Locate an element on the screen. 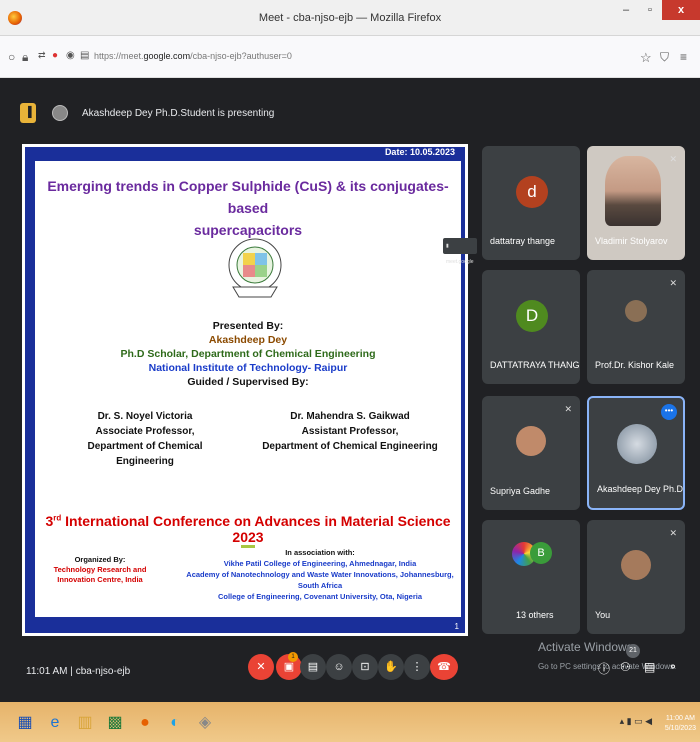 The height and width of the screenshot is (742, 700). file-explorer-icon: ▥ is located at coordinates (85, 723).